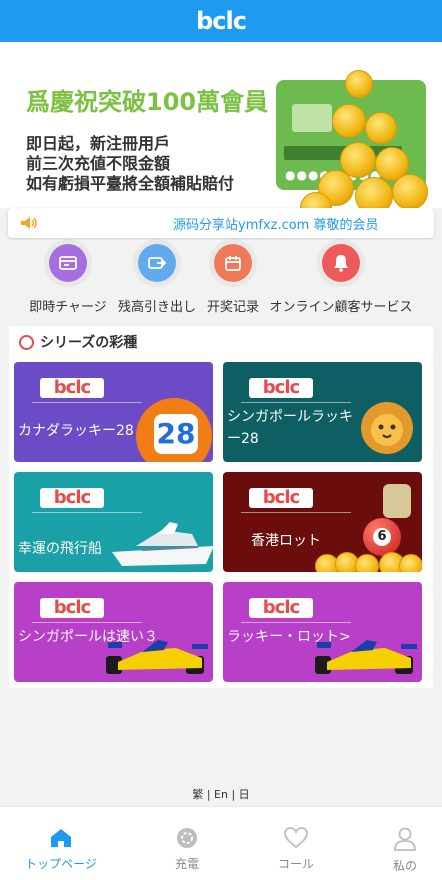  I want to click on tab-mine: 私の, so click(401, 850).